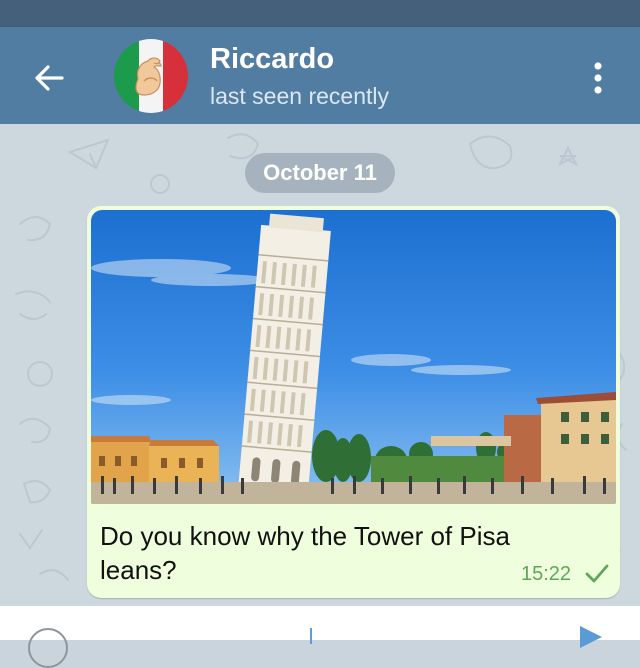  I want to click on message-composer, so click(320, 637).